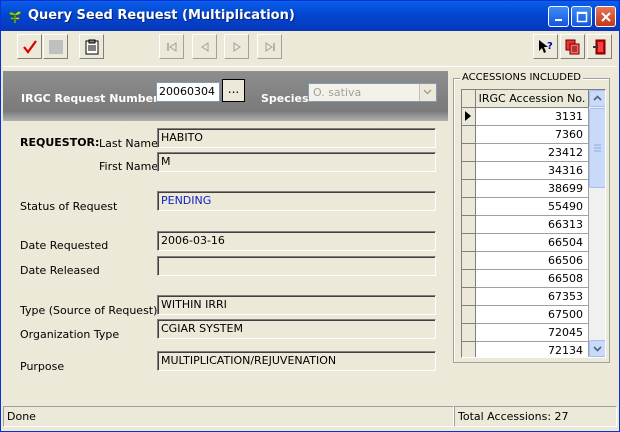 This screenshot has height=432, width=620. I want to click on first-record-button, so click(171, 46).